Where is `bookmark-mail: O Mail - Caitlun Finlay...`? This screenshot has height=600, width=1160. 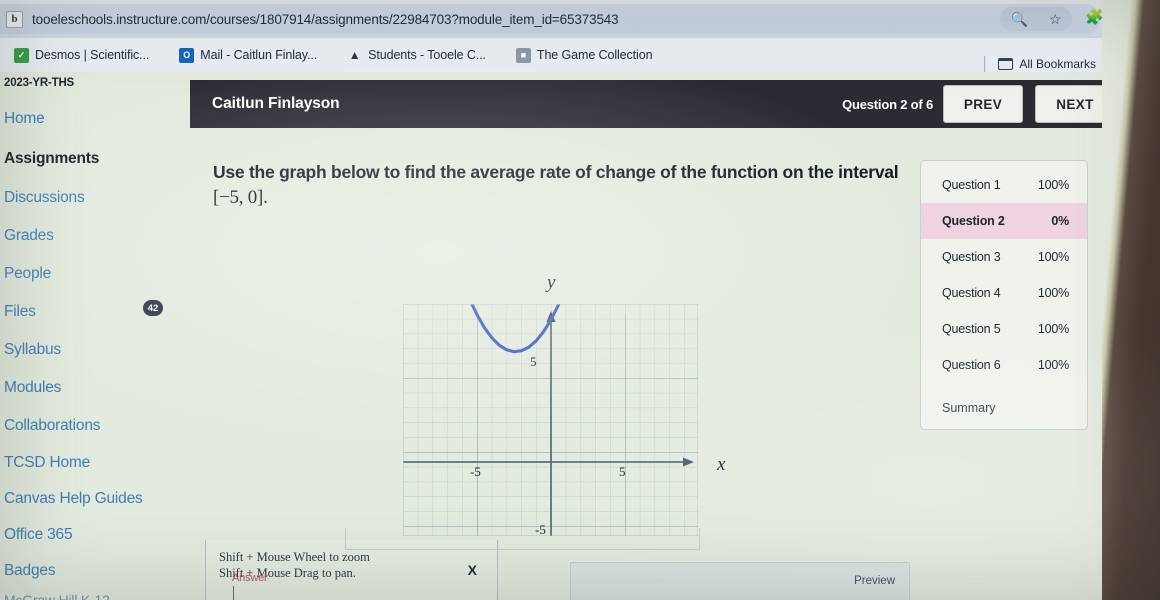 bookmark-mail: O Mail - Caitlun Finlay... is located at coordinates (248, 55).